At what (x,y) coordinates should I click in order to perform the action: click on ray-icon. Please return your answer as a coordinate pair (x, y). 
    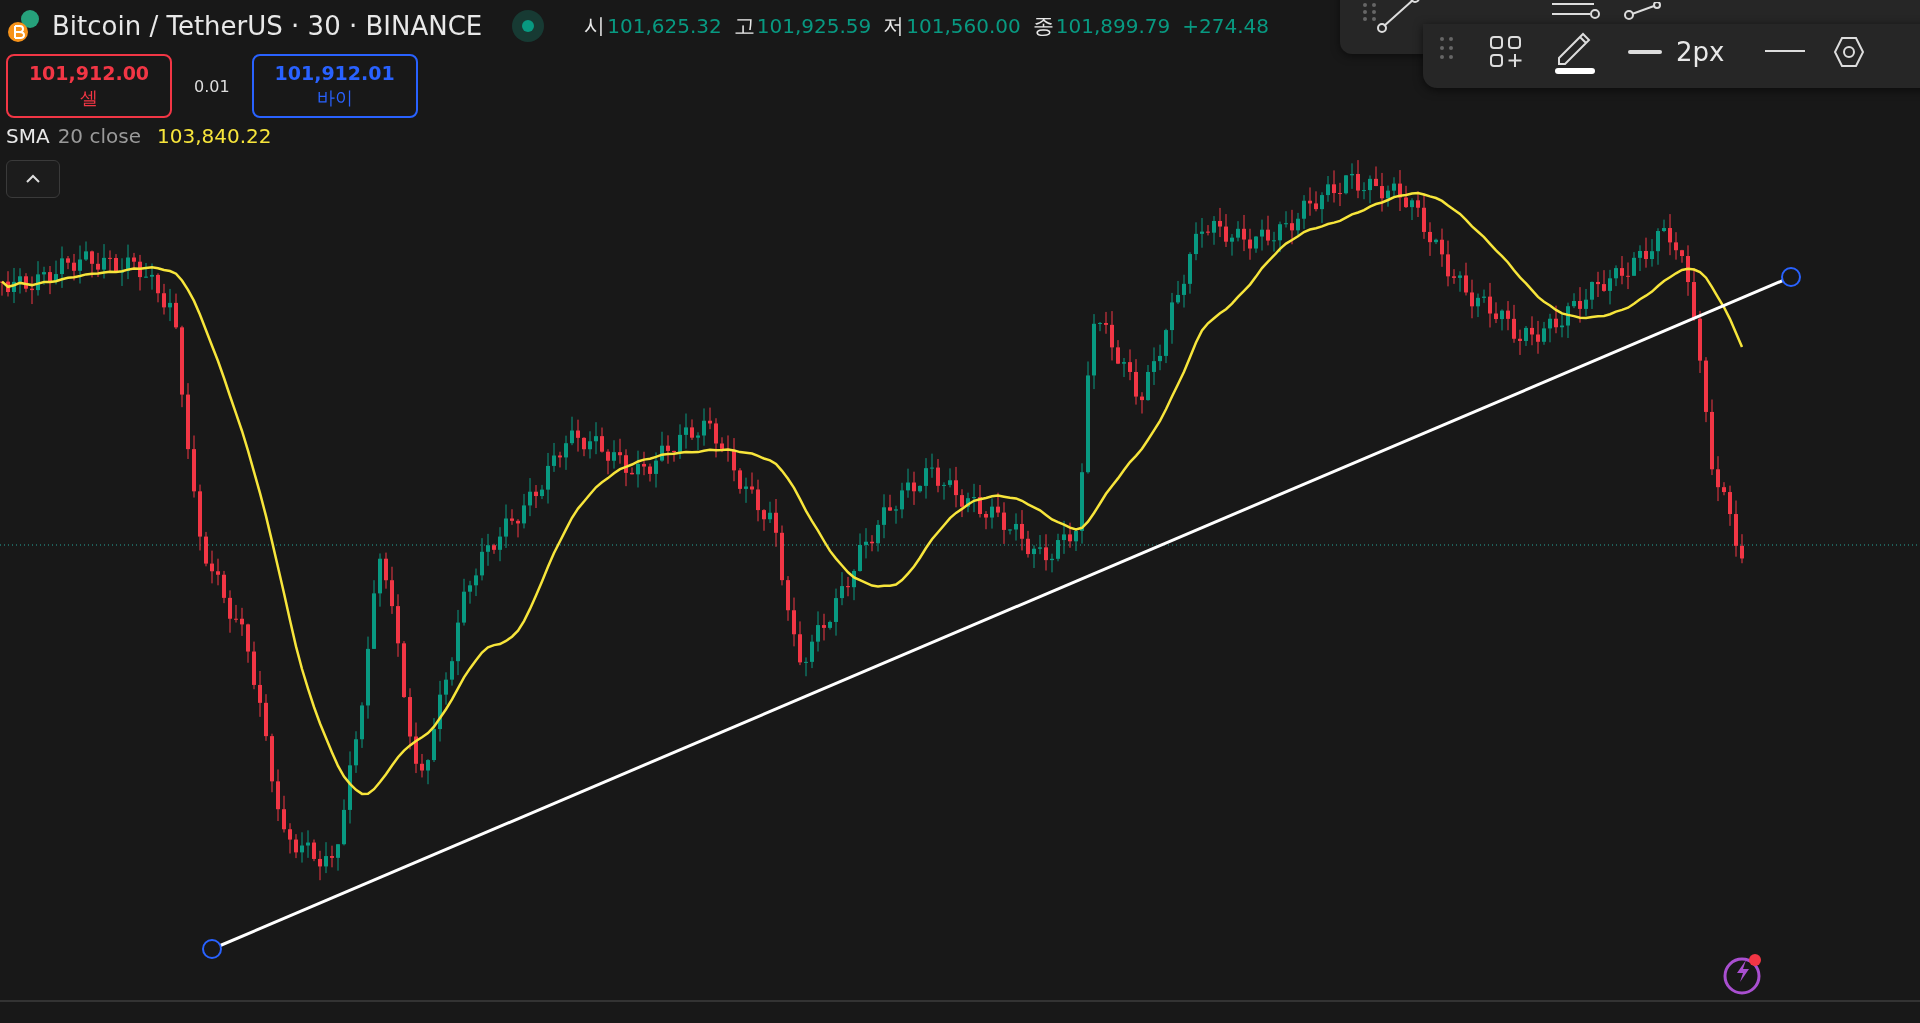
    Looking at the image, I should click on (1644, 12).